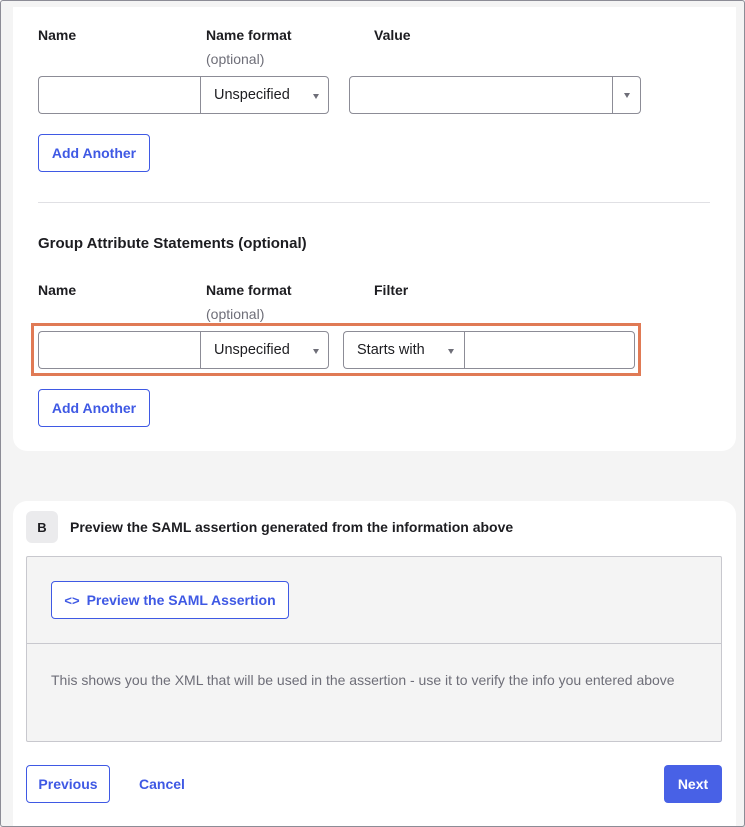 This screenshot has width=745, height=827. Describe the element at coordinates (235, 59) in the screenshot. I see `attr-col-optional: (optional)` at that location.